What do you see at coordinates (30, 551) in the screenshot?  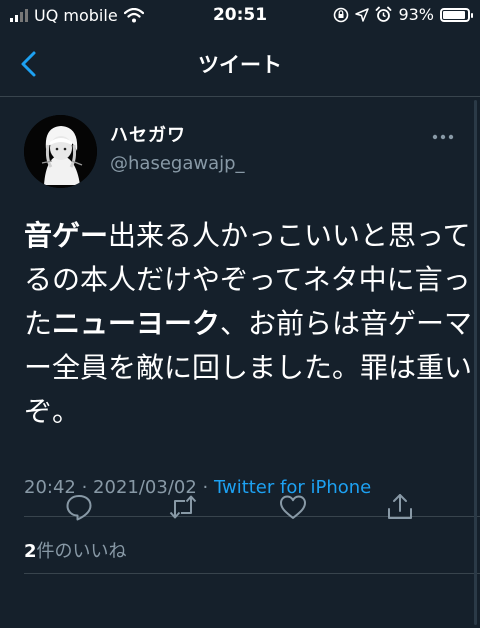 I see `like-count: 2` at bounding box center [30, 551].